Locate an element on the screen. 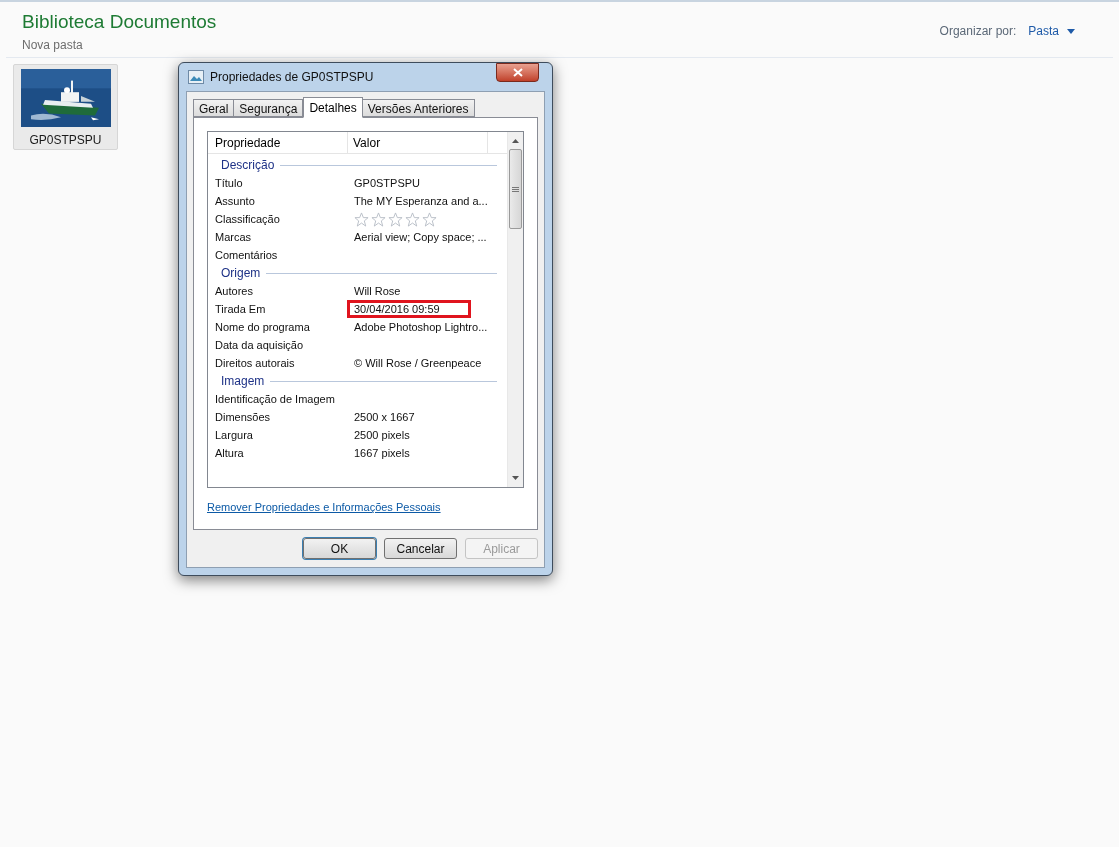  property-name: Marcas is located at coordinates (233, 237).